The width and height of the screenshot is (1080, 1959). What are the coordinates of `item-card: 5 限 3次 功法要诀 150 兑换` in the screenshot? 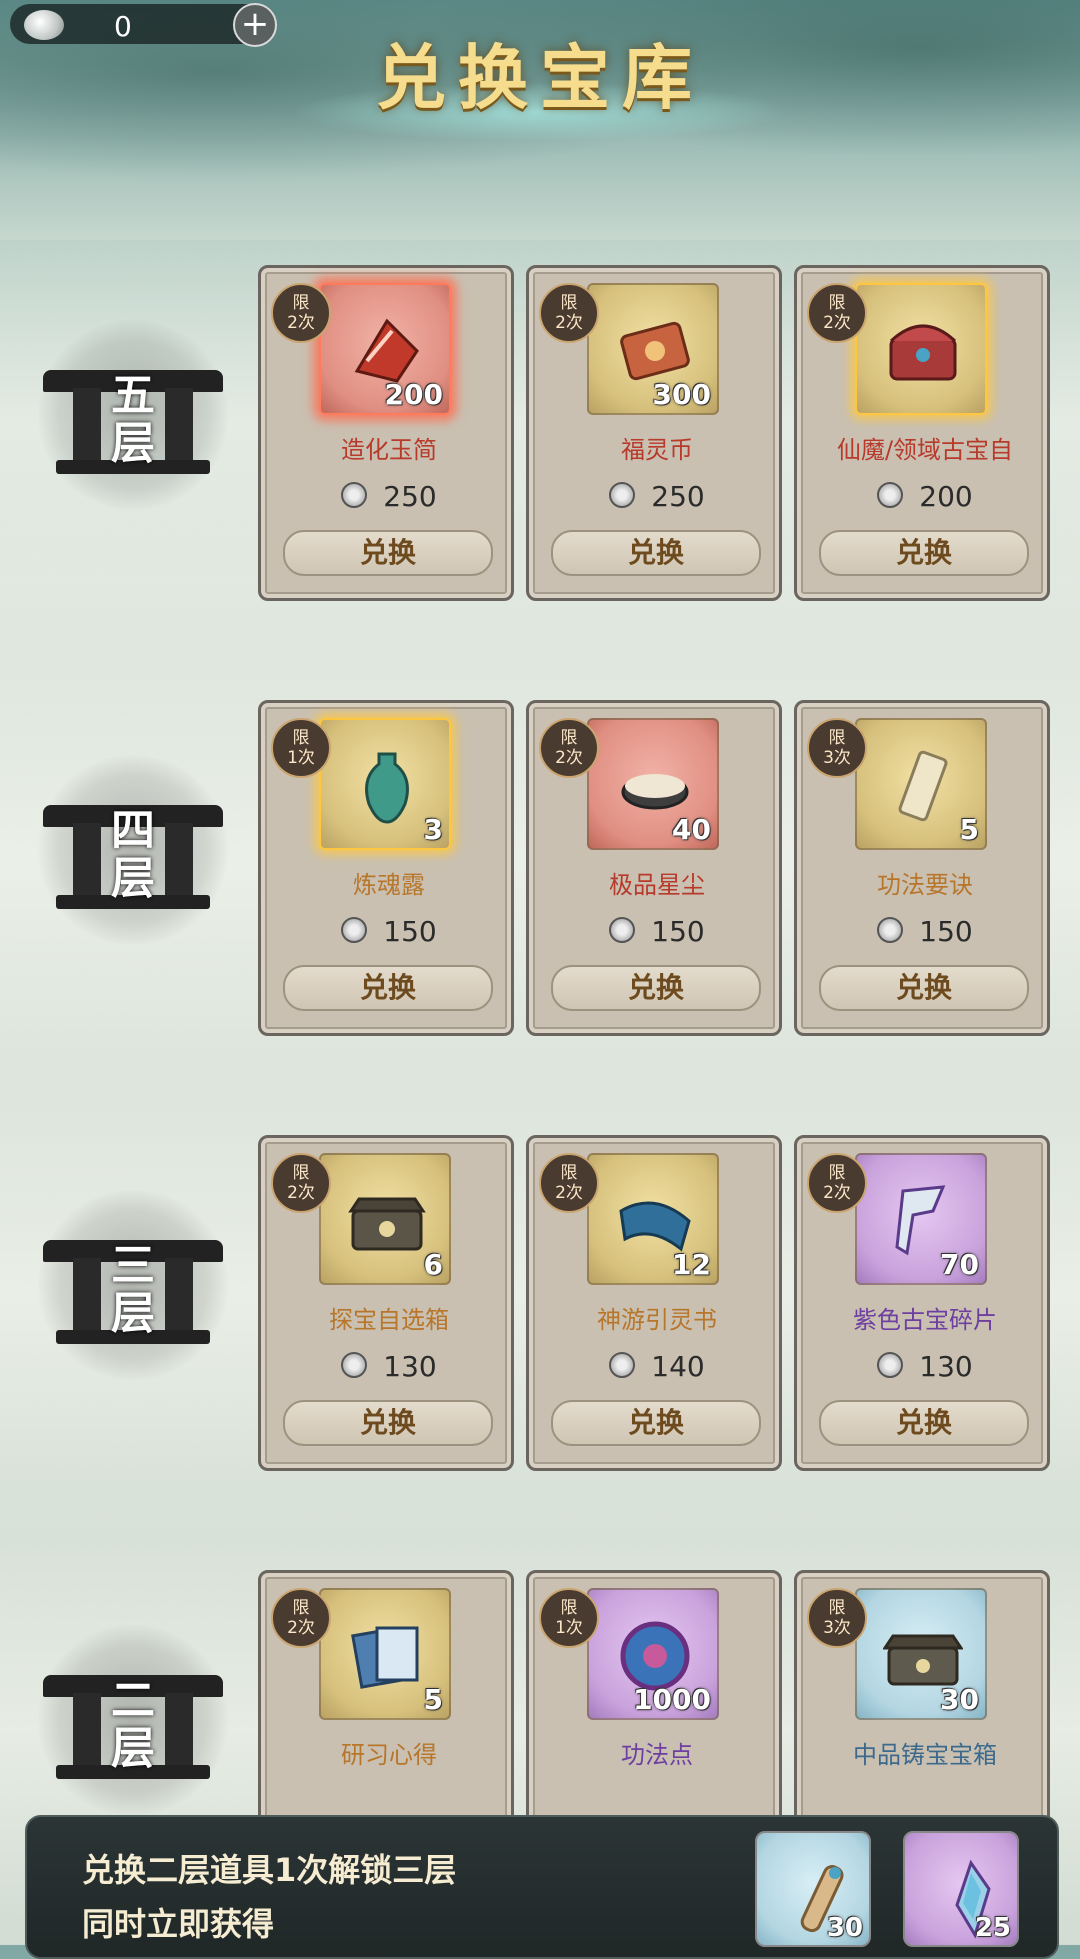 It's located at (922, 868).